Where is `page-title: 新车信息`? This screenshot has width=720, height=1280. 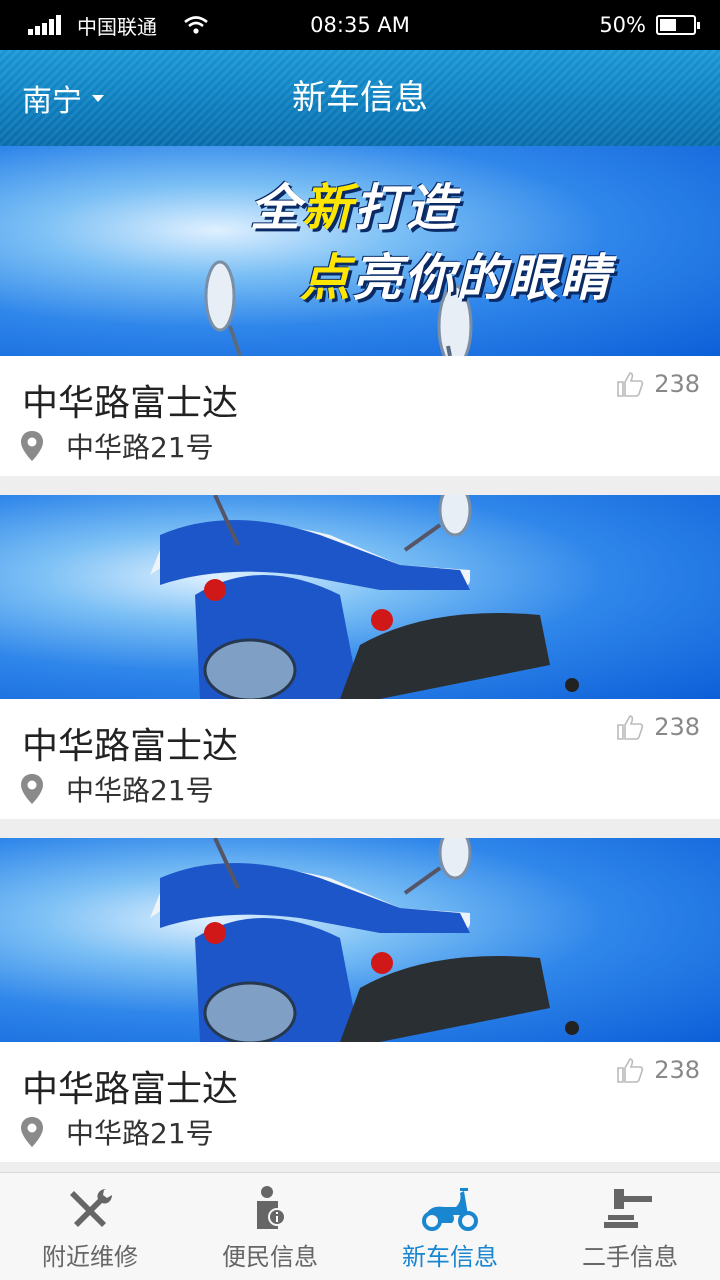 page-title: 新车信息 is located at coordinates (360, 98).